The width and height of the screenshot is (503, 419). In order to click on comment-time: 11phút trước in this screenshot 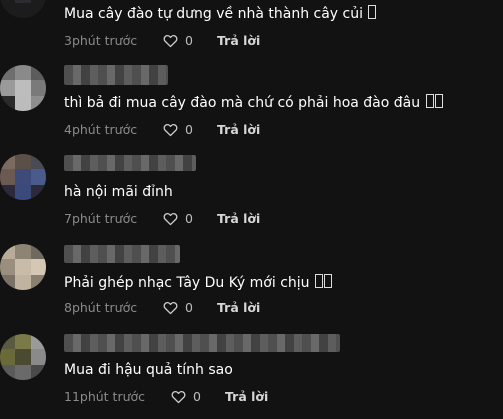, I will do `click(105, 396)`.